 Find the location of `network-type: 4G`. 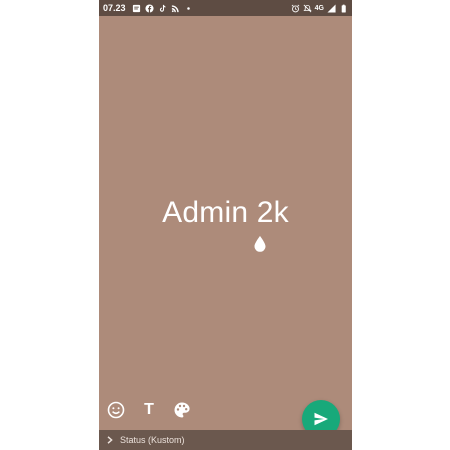

network-type: 4G is located at coordinates (319, 8).